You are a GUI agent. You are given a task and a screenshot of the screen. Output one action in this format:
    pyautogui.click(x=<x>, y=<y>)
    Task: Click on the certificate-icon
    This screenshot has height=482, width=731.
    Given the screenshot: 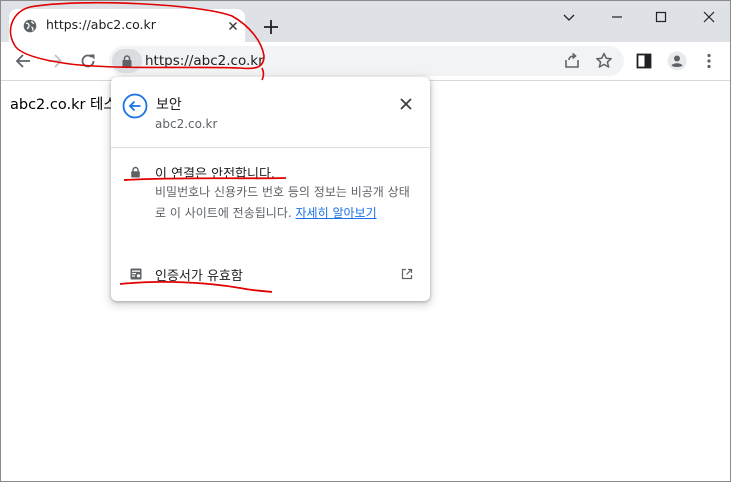 What is the action you would take?
    pyautogui.click(x=136, y=274)
    